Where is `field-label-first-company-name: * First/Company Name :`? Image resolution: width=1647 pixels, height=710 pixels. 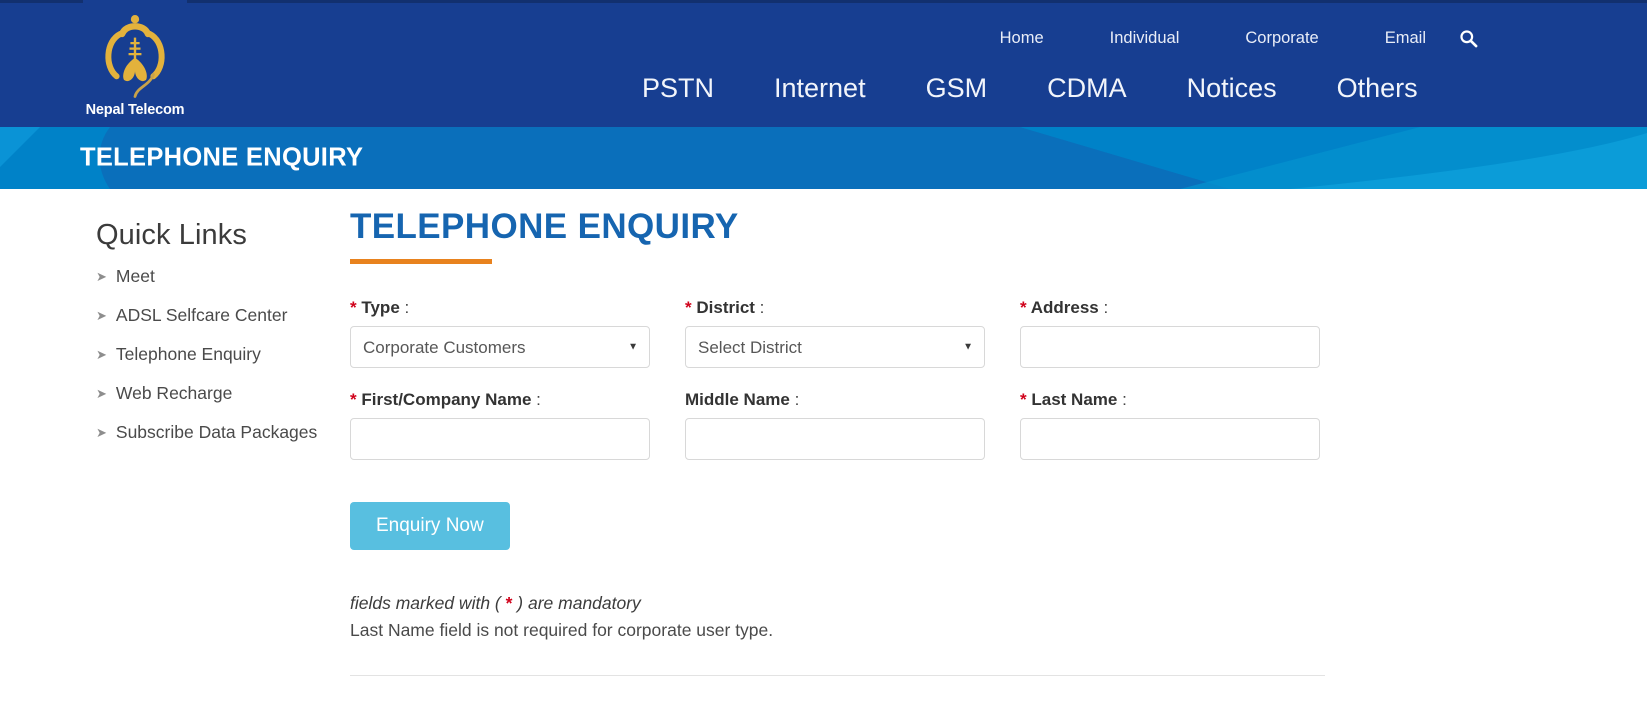 field-label-first-company-name: * First/Company Name : is located at coordinates (500, 400).